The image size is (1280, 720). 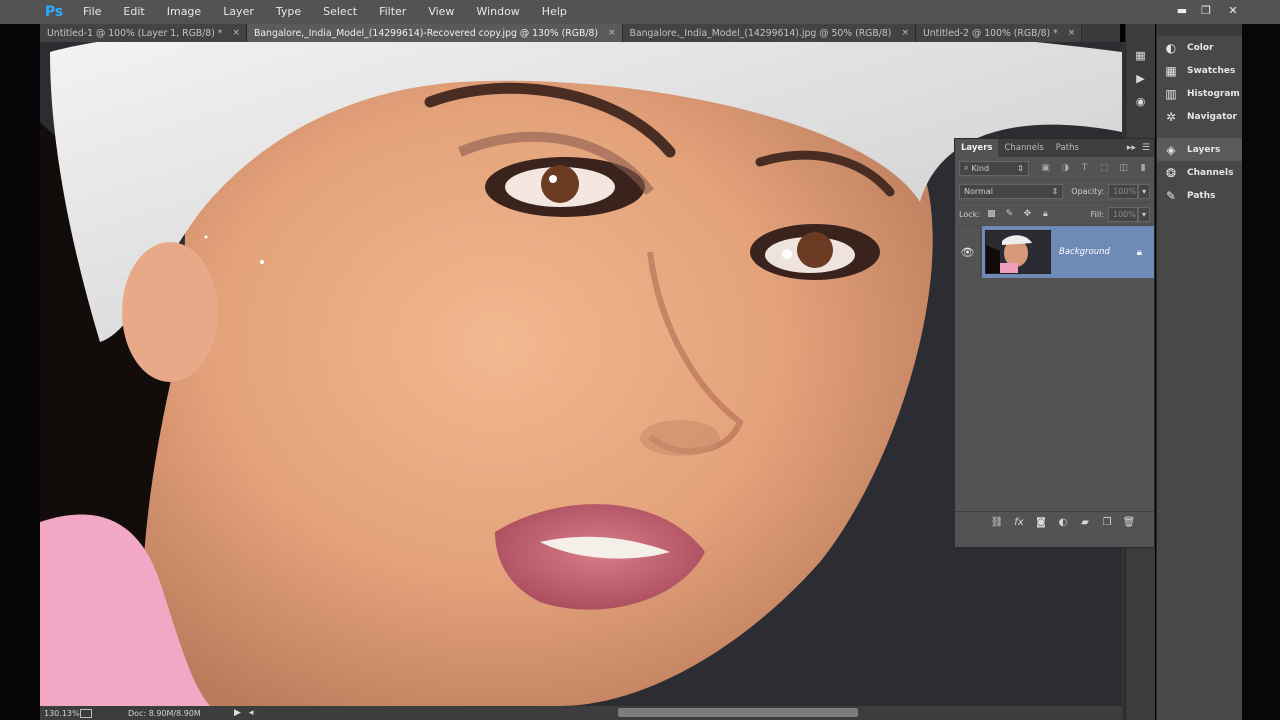 What do you see at coordinates (1144, 214) in the screenshot?
I see `fill-dropdown-icon: ▾` at bounding box center [1144, 214].